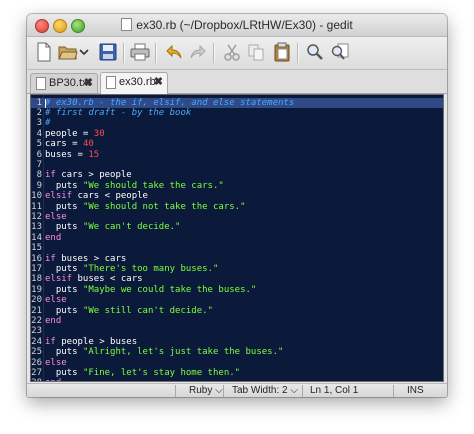 The image size is (474, 434). Describe the element at coordinates (94, 154) in the screenshot. I see `code-token: 15` at that location.